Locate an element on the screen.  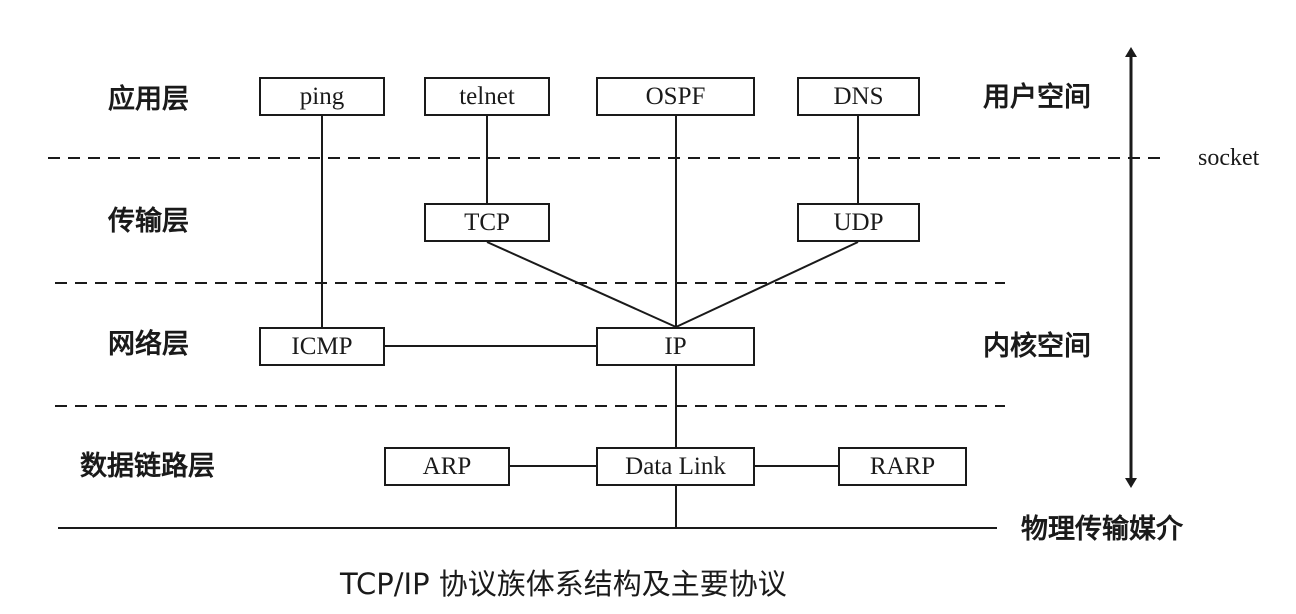
network-layer-label: 网络层 is located at coordinates (148, 344).